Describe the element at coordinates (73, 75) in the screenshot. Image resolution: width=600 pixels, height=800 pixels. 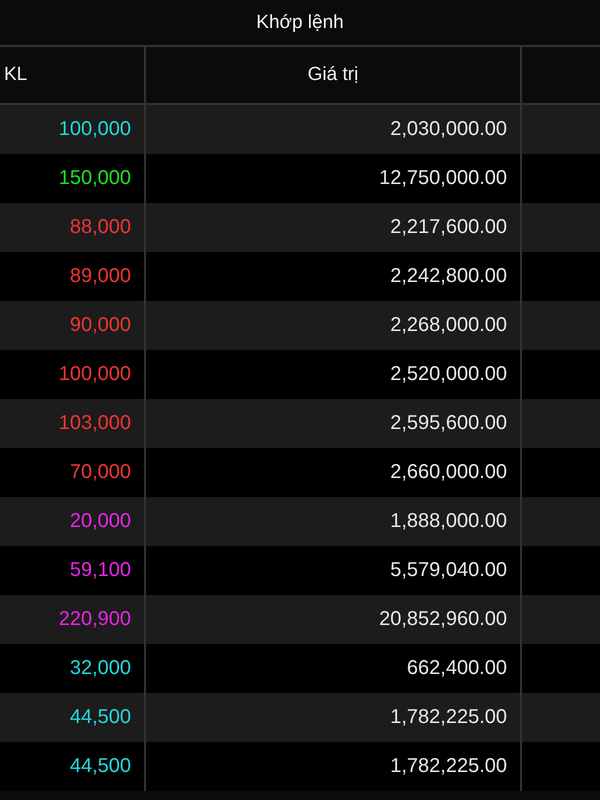
I see `column-header: KL` at that location.